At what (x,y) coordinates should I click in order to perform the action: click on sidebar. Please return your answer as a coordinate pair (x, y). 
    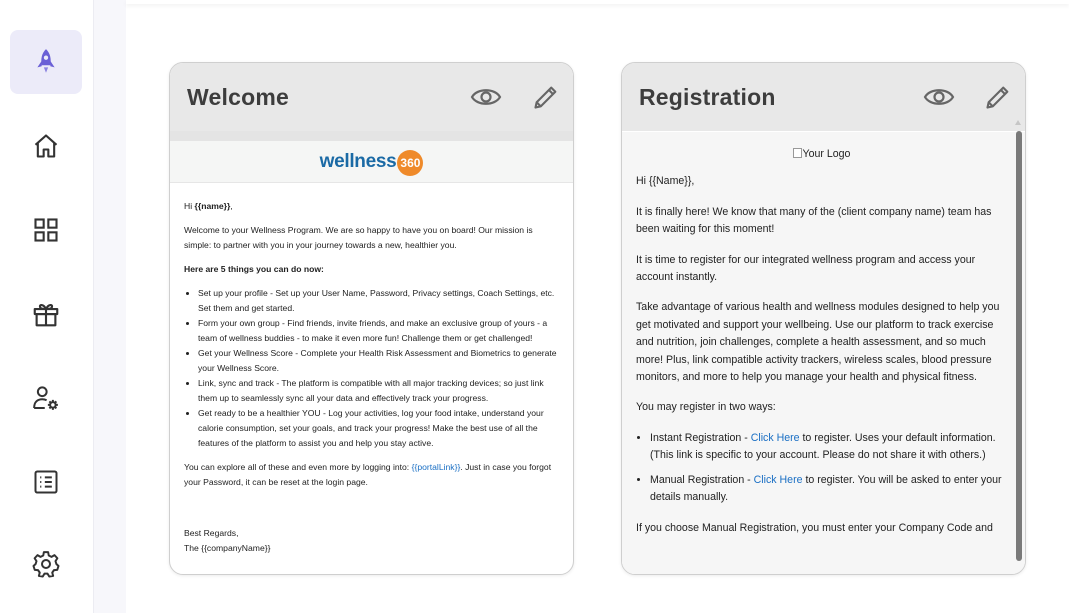
    Looking at the image, I should click on (46, 306).